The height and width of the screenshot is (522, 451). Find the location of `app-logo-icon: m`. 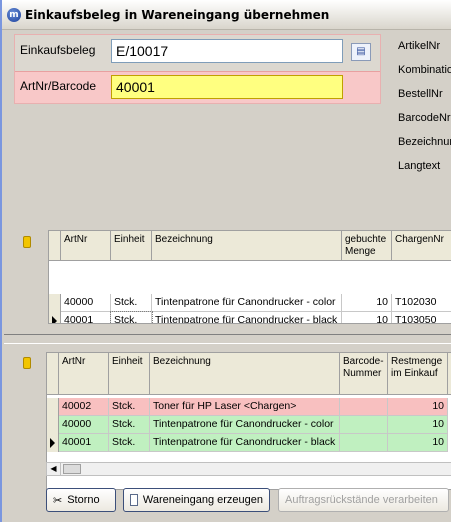

app-logo-icon: m is located at coordinates (14, 14).